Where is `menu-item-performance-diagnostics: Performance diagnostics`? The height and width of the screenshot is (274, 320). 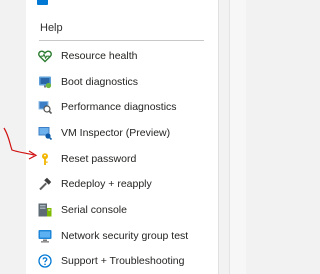 menu-item-performance-diagnostics: Performance diagnostics is located at coordinates (122, 107).